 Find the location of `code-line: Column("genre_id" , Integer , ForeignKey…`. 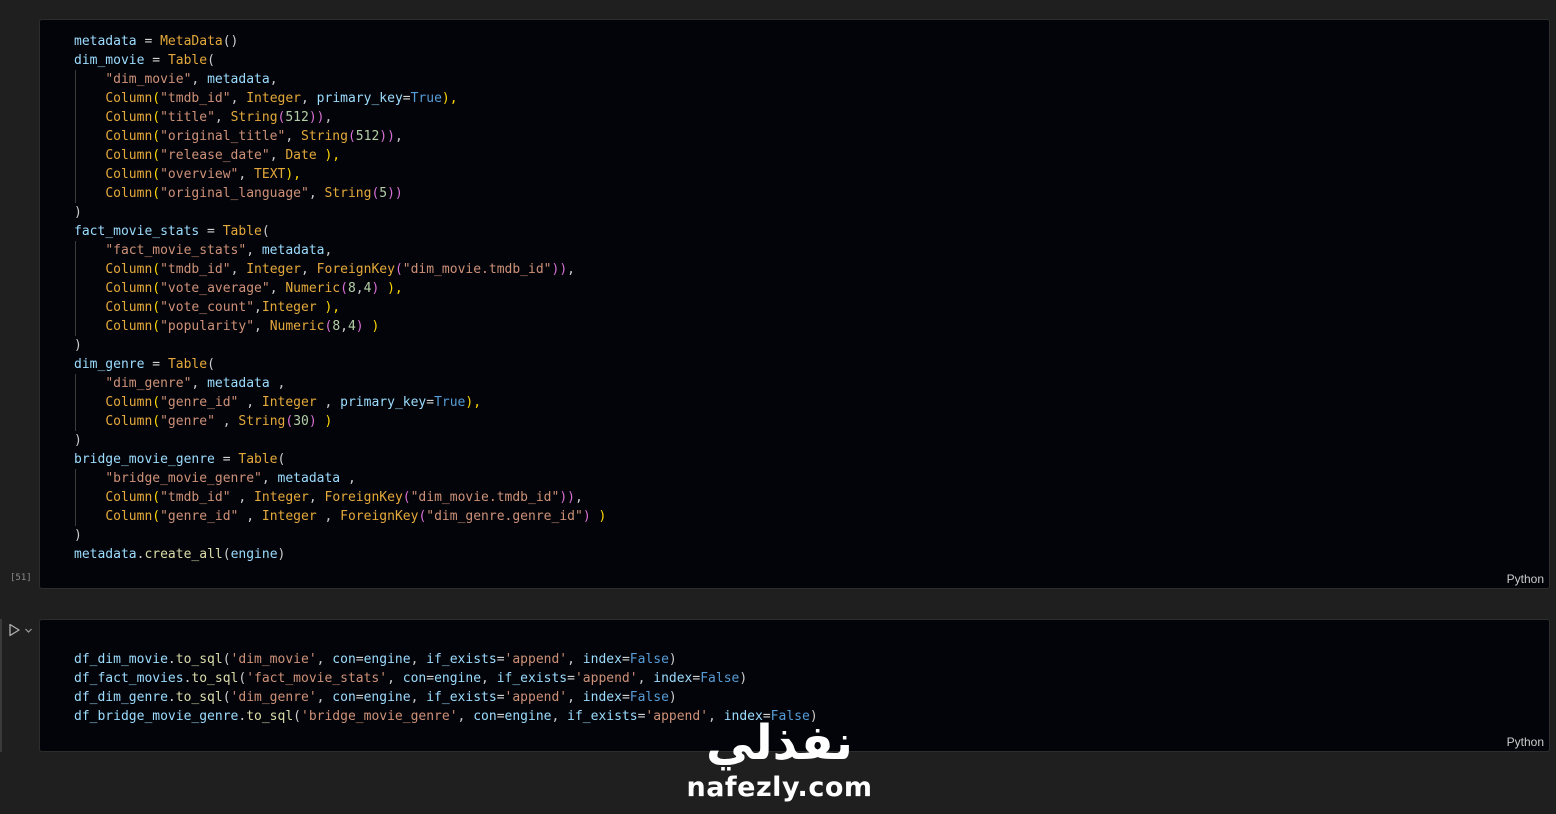

code-line: Column("genre_id" , Integer , ForeignKey… is located at coordinates (340, 516).